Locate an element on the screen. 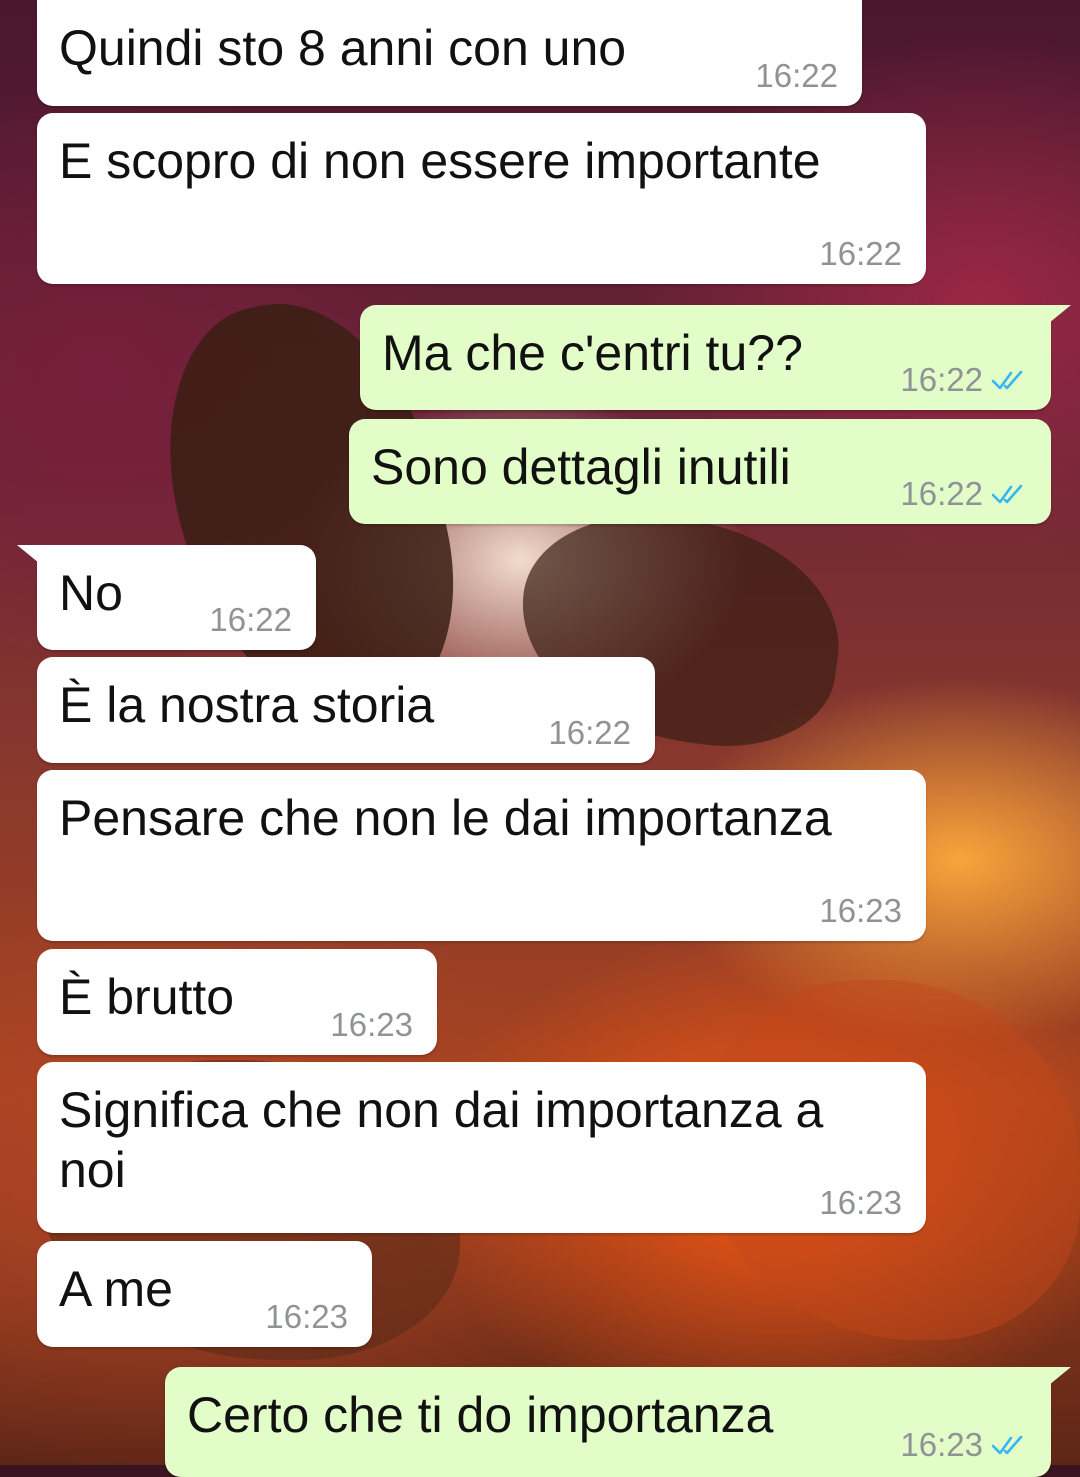 Image resolution: width=1080 pixels, height=1477 pixels. incoming-message: E scopro di non essere importante 16:22 is located at coordinates (481, 198).